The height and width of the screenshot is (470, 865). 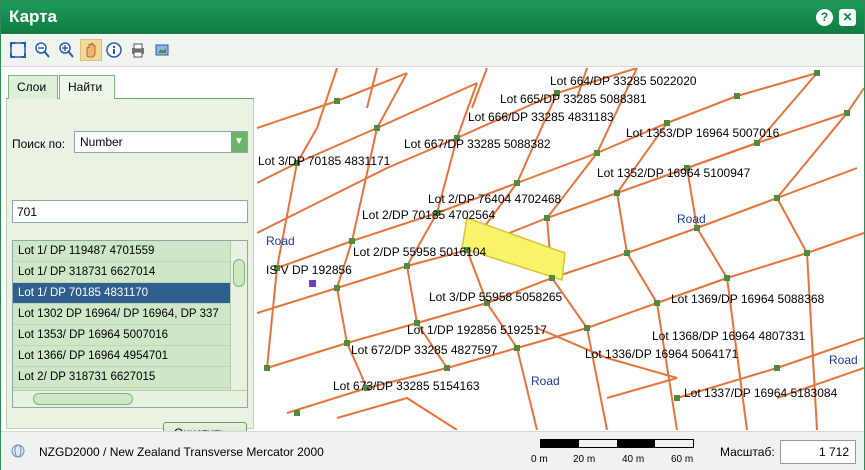 I want to click on extent-icon, so click(x=18, y=50).